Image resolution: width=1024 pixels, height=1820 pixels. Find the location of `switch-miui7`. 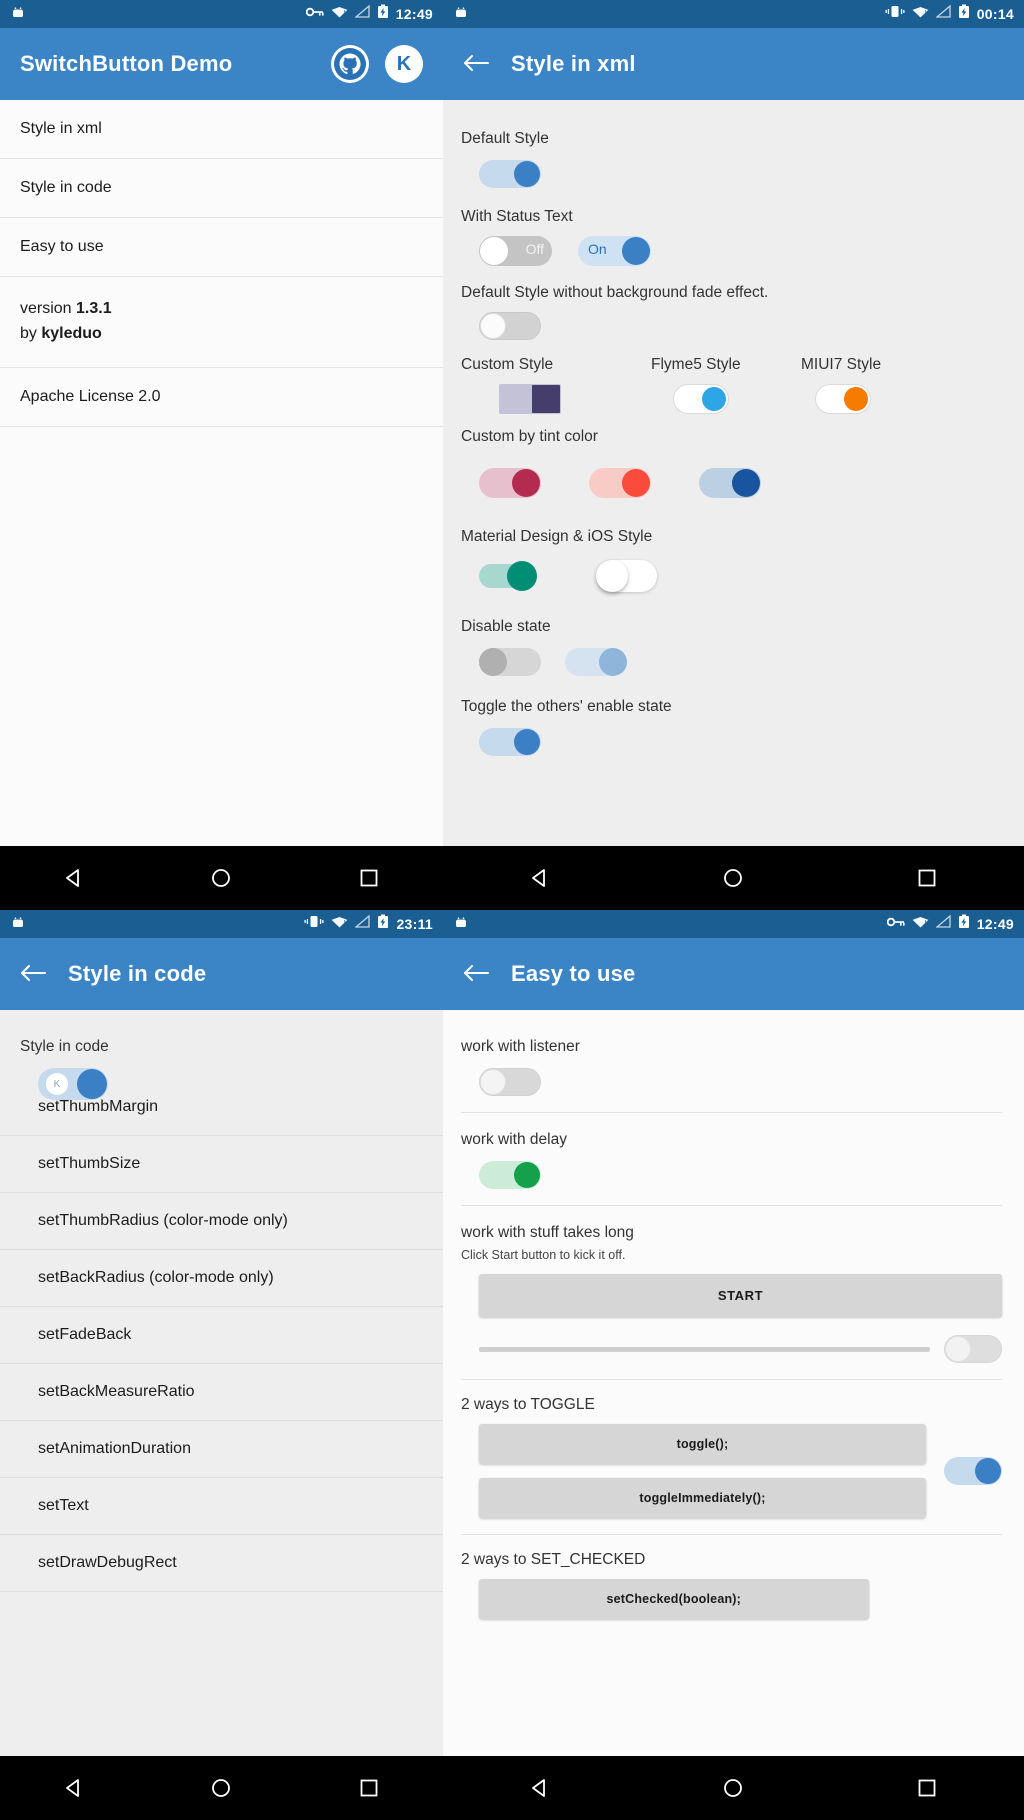

switch-miui7 is located at coordinates (843, 399).